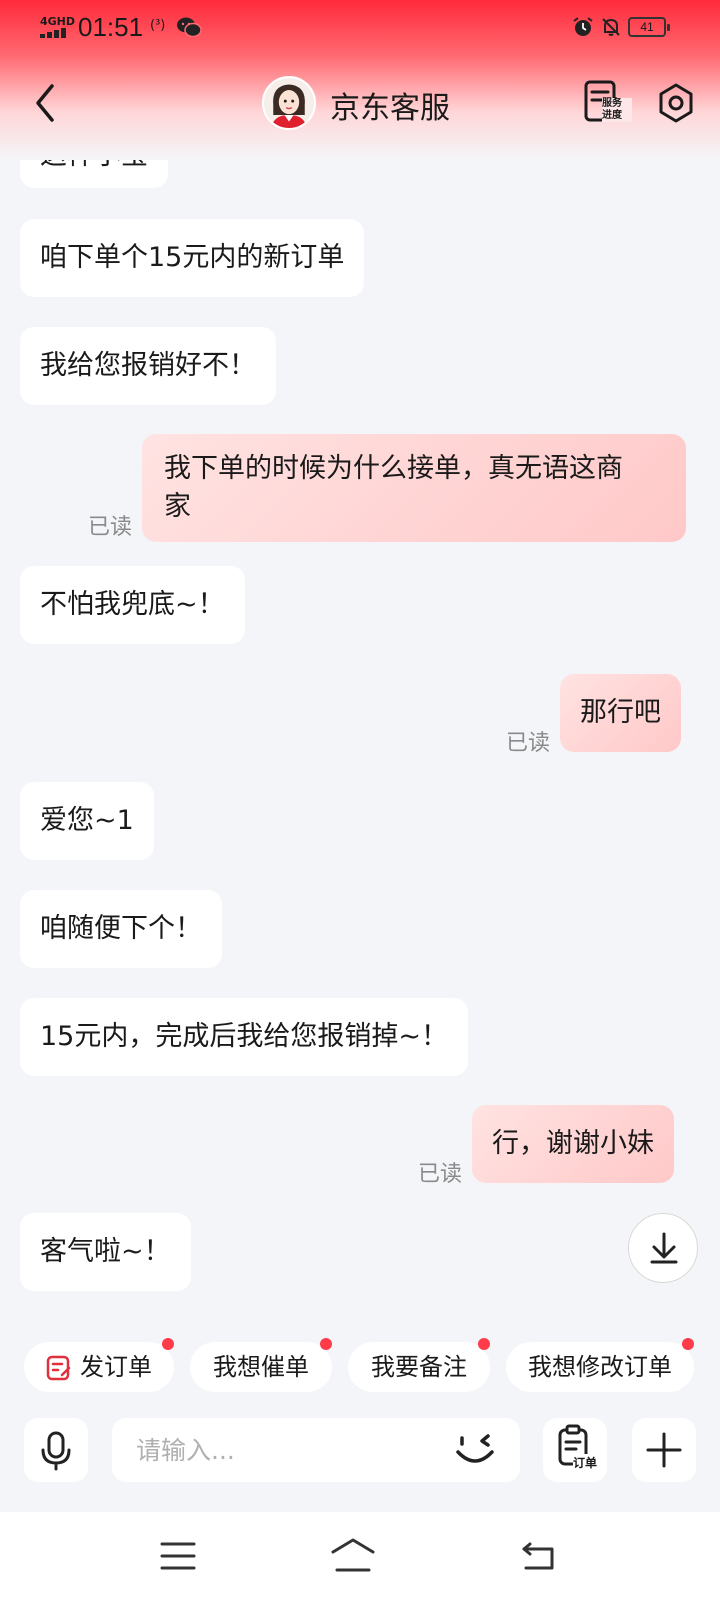 Image resolution: width=720 pixels, height=1600 pixels. I want to click on system-nav-bar, so click(360, 1556).